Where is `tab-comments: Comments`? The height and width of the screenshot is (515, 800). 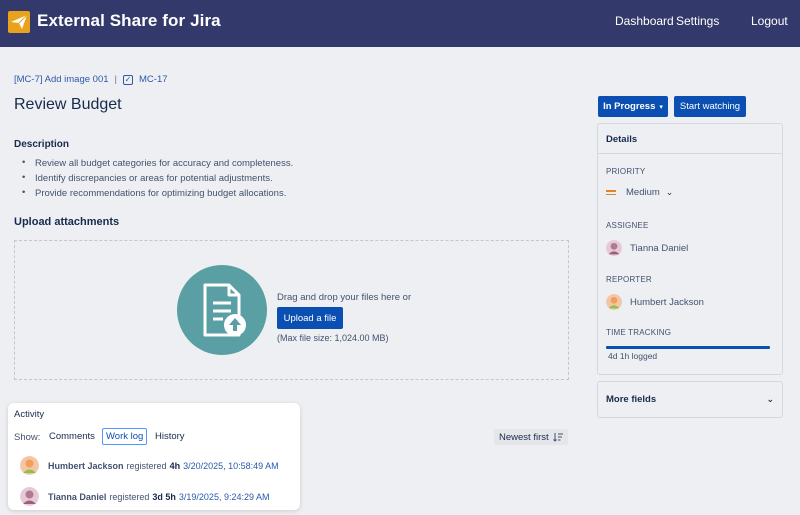 tab-comments: Comments is located at coordinates (72, 436).